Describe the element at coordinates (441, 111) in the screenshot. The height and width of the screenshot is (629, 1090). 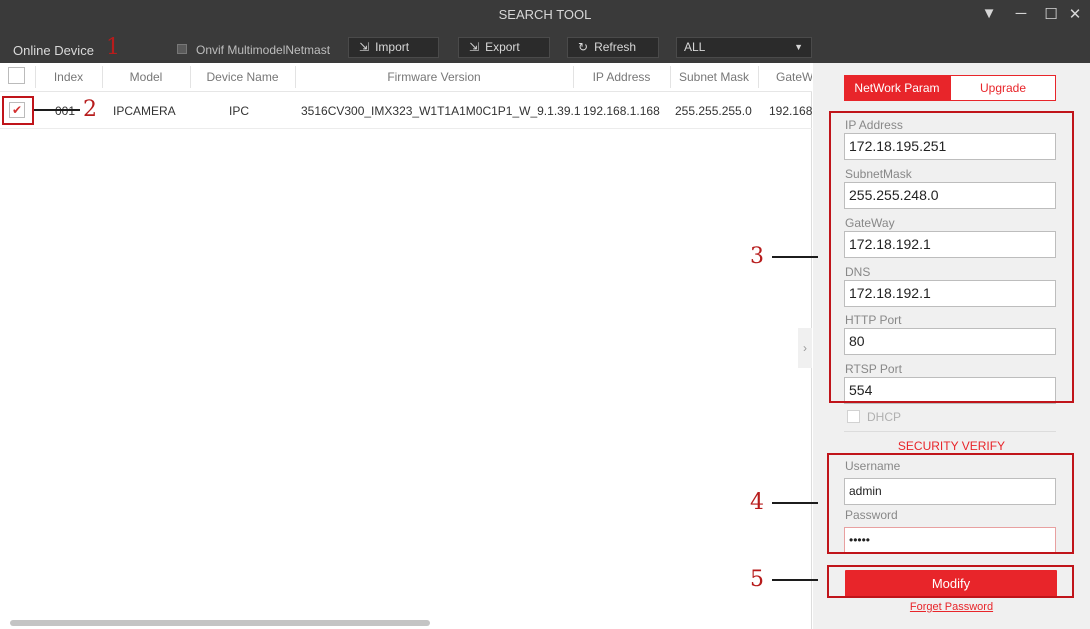
I see `cell-firmware: 3516CV300_IMX323_W1T1A1M0C1P1_W_9.1.39.1` at that location.